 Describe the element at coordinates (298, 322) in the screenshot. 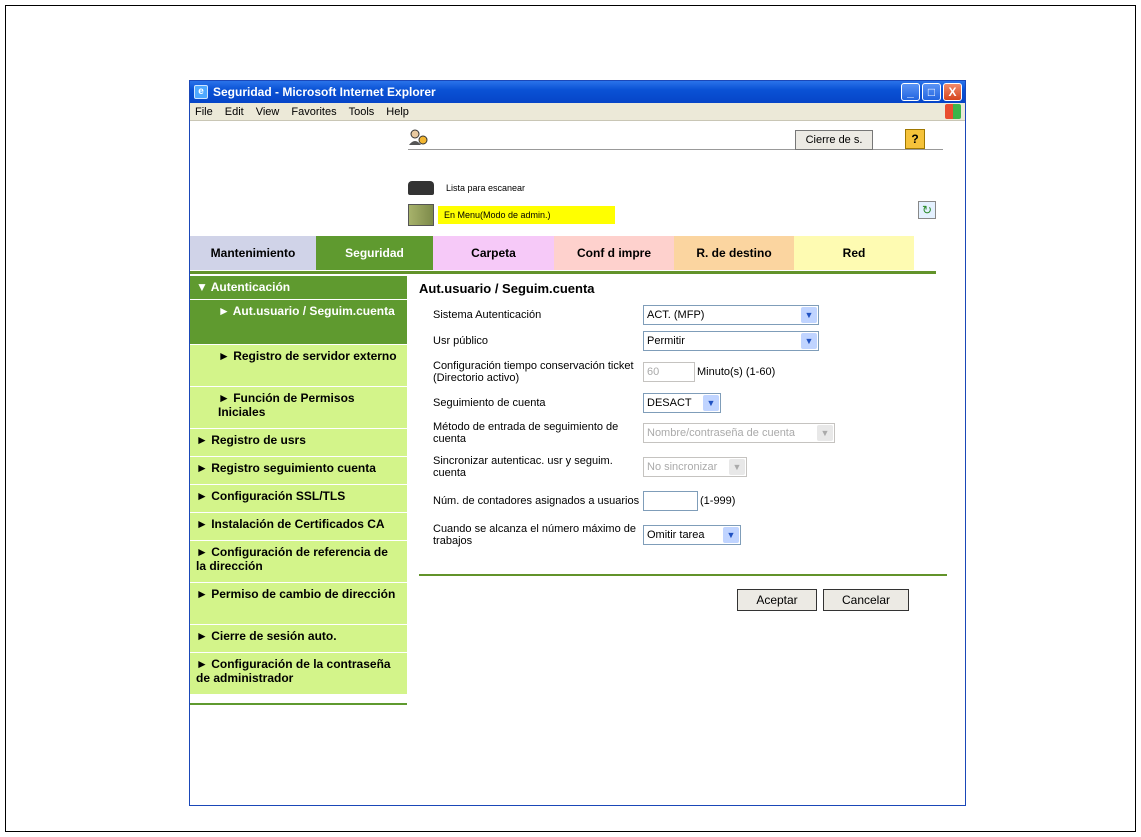

I see `sidebar-item-aut-usuario: ► Aut.usuario / Seguim.cuenta` at that location.